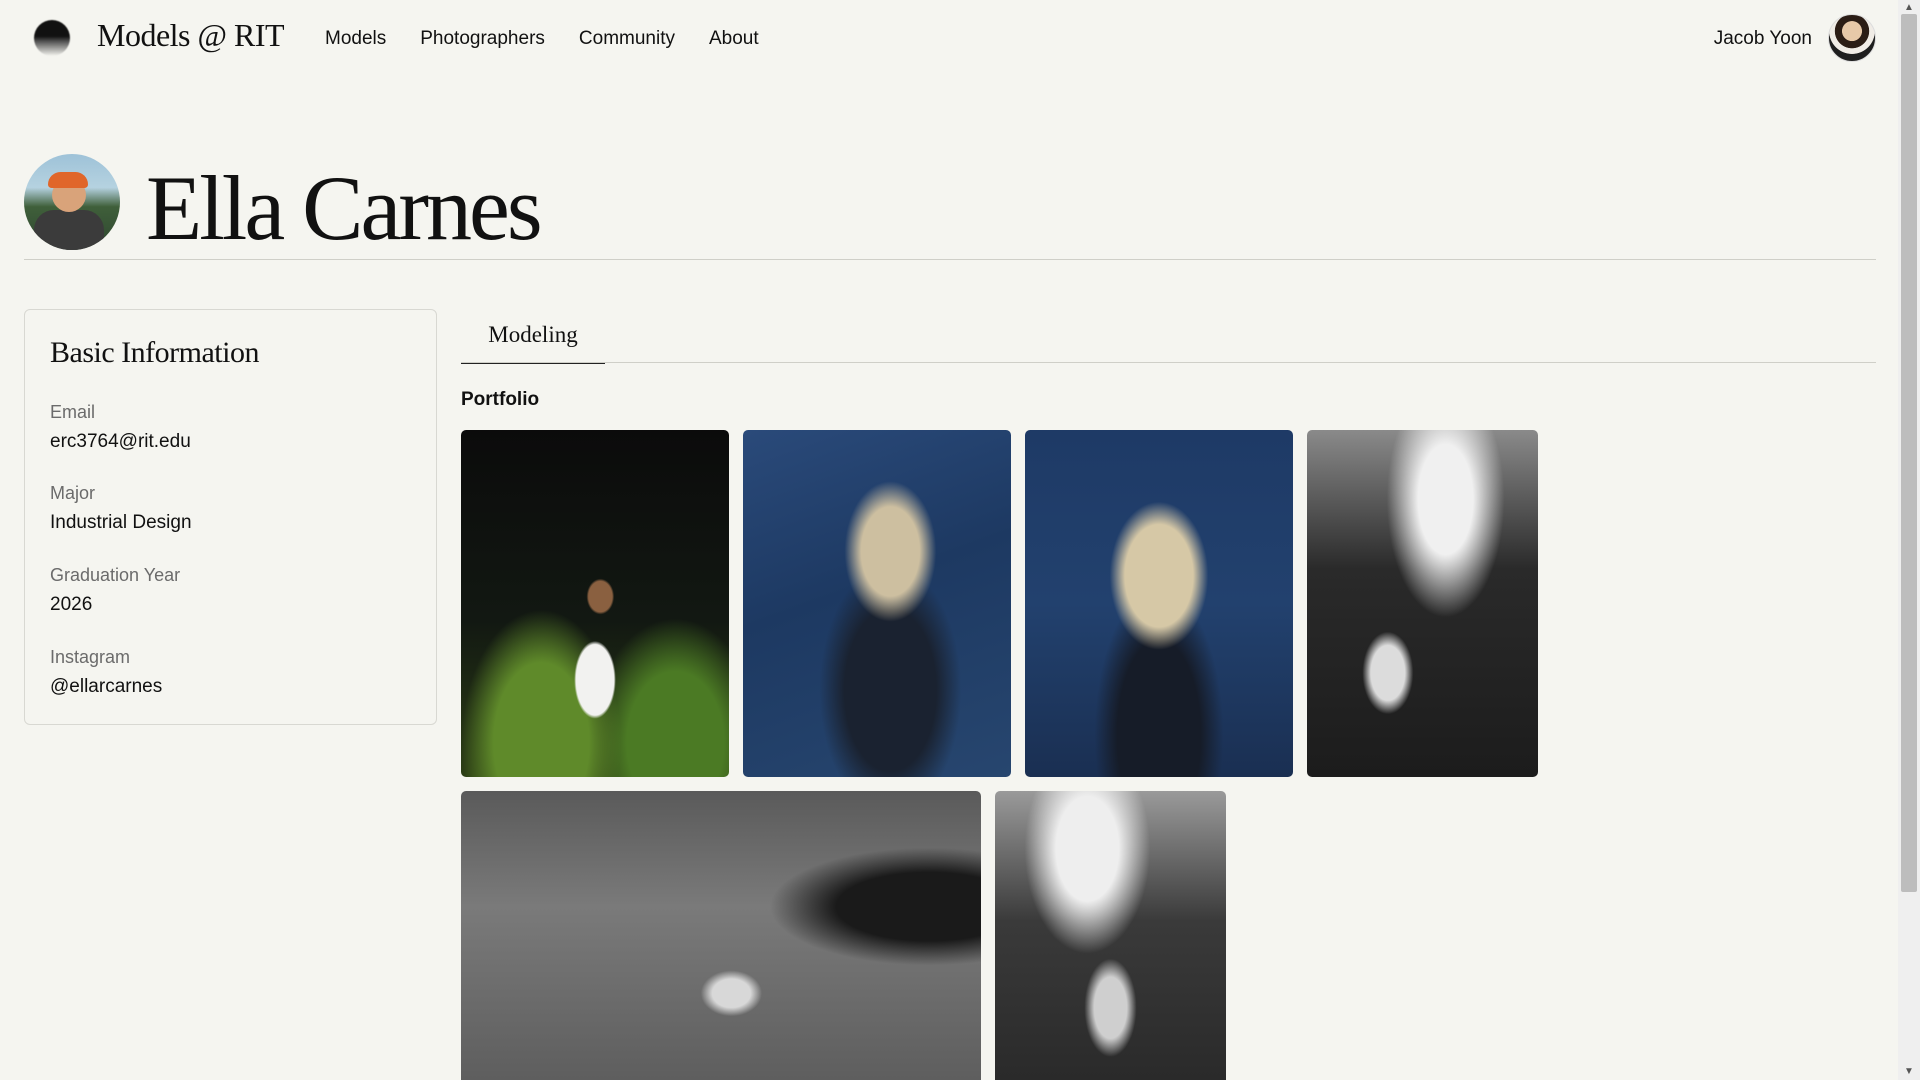 This screenshot has height=1080, width=1920. What do you see at coordinates (121, 508) in the screenshot?
I see `major-field: Major Industrial Design` at bounding box center [121, 508].